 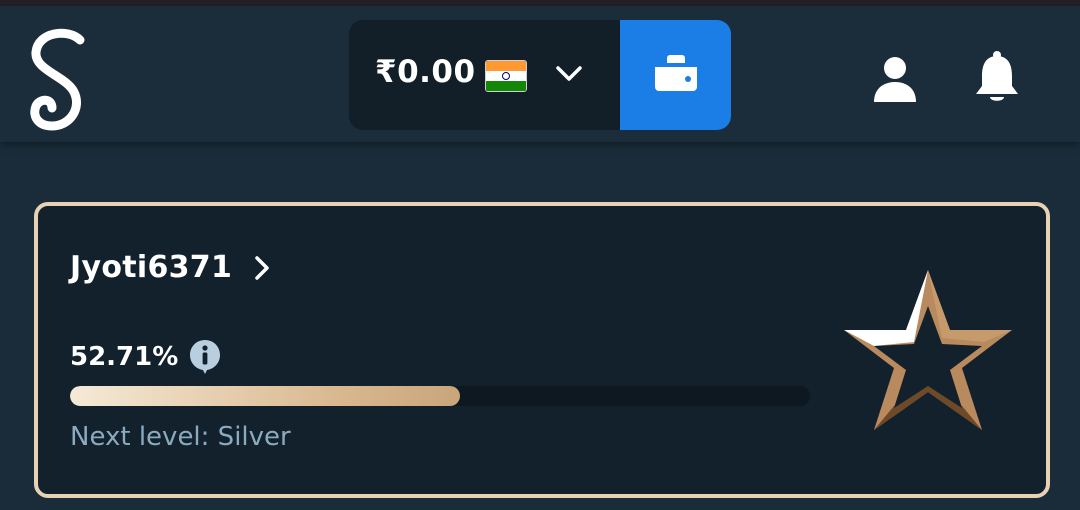 What do you see at coordinates (60, 81) in the screenshot?
I see `brand-logo-icon` at bounding box center [60, 81].